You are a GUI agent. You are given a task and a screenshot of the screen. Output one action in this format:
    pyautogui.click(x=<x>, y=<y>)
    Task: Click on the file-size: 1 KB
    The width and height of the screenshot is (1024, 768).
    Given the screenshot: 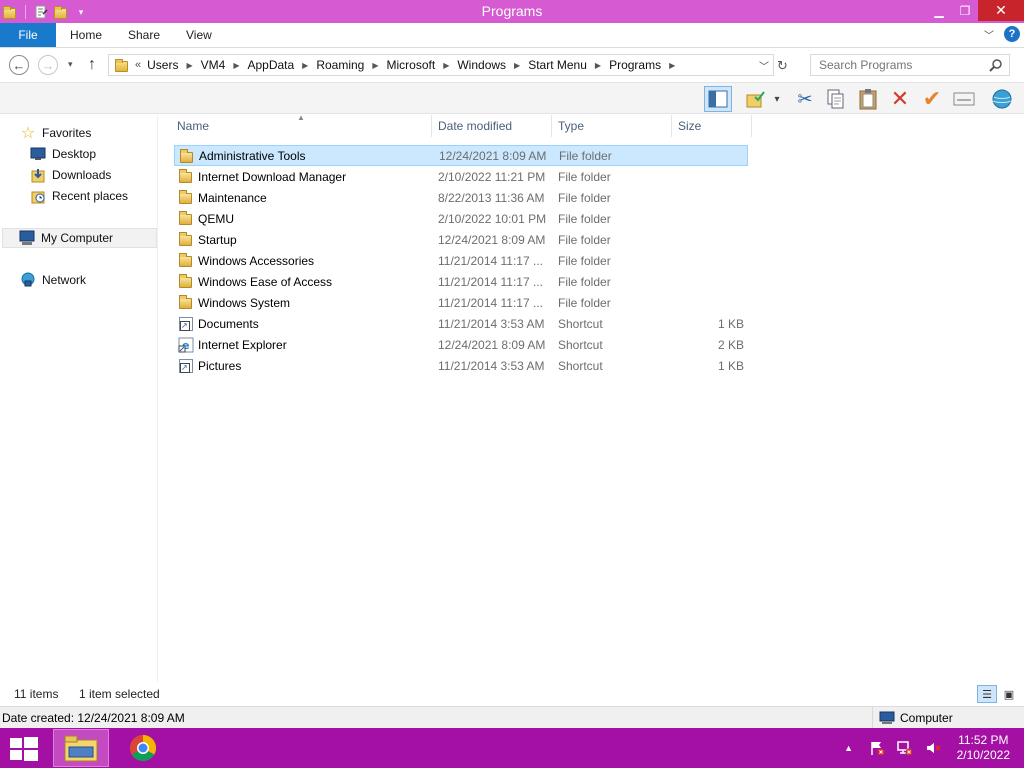 What is the action you would take?
    pyautogui.click(x=730, y=365)
    